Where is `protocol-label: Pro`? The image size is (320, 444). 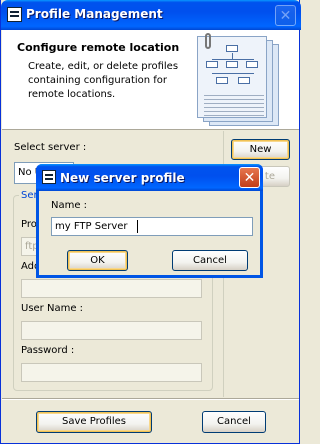 protocol-label: Pro is located at coordinates (29, 224).